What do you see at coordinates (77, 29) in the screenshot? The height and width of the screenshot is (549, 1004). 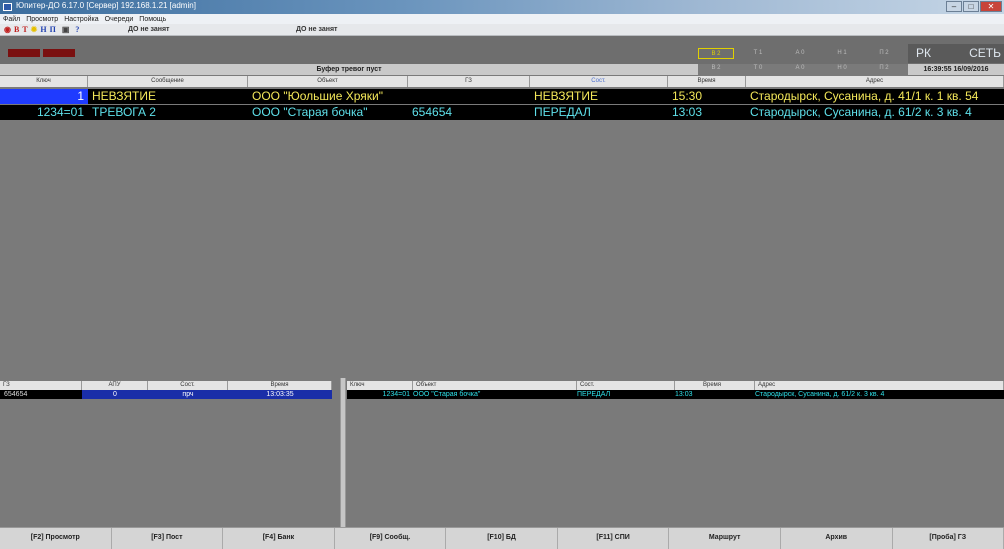 I see `help-icon: ?` at bounding box center [77, 29].